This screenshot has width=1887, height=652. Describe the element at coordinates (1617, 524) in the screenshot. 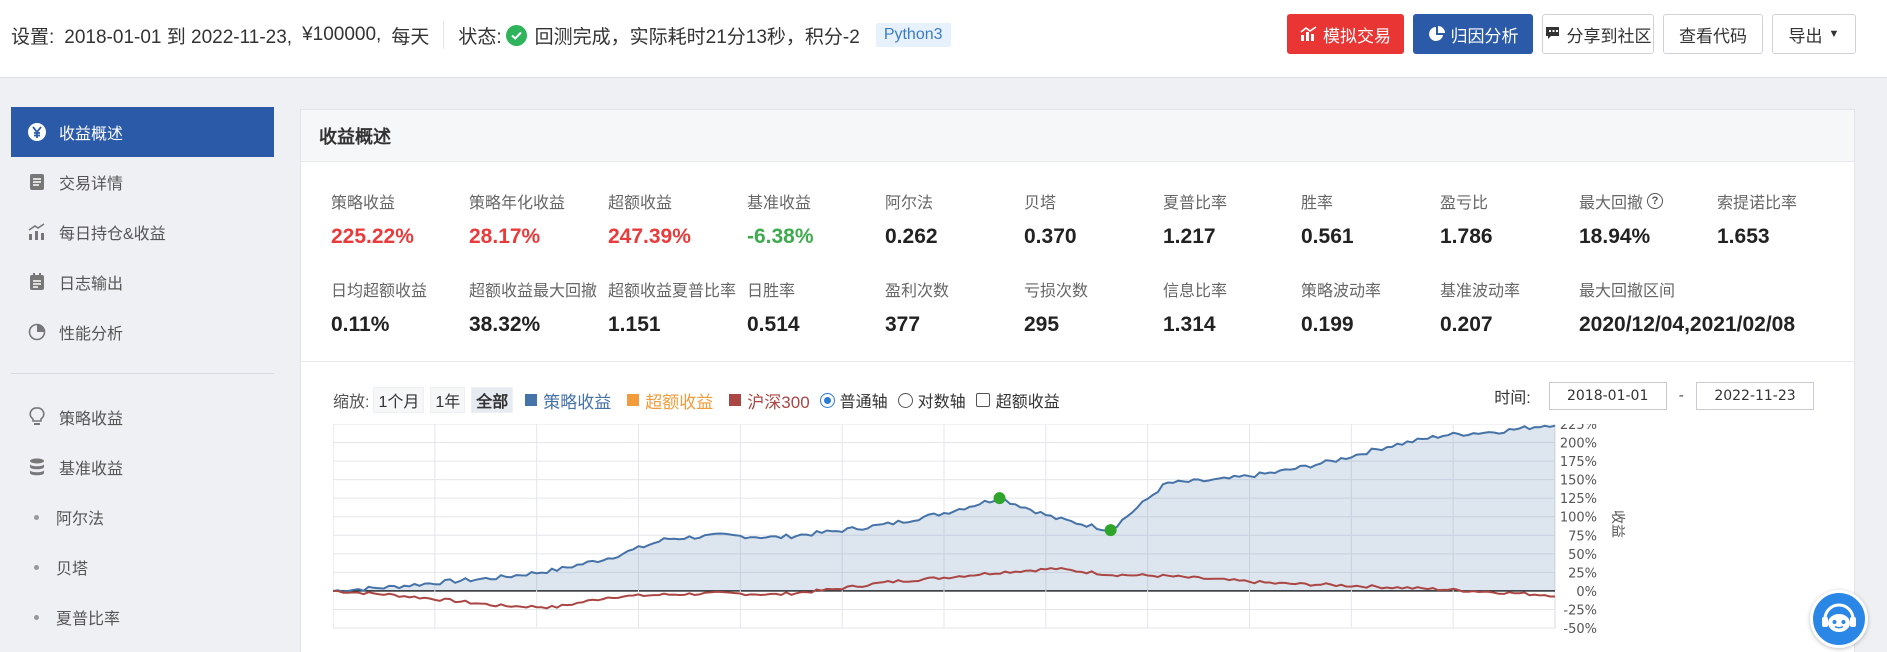

I see `y-axis-label: 收益` at that location.